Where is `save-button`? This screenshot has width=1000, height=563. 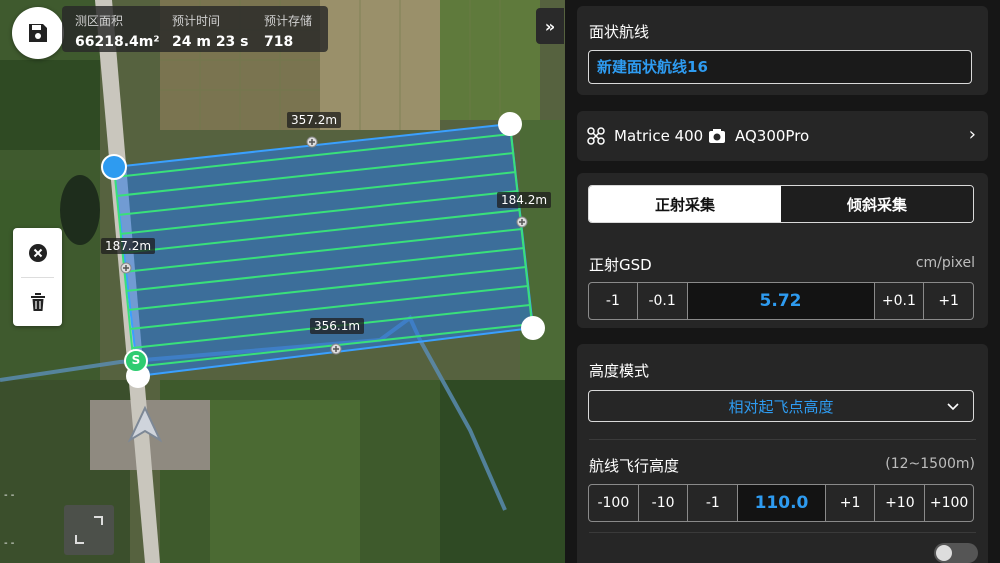 save-button is located at coordinates (38, 33).